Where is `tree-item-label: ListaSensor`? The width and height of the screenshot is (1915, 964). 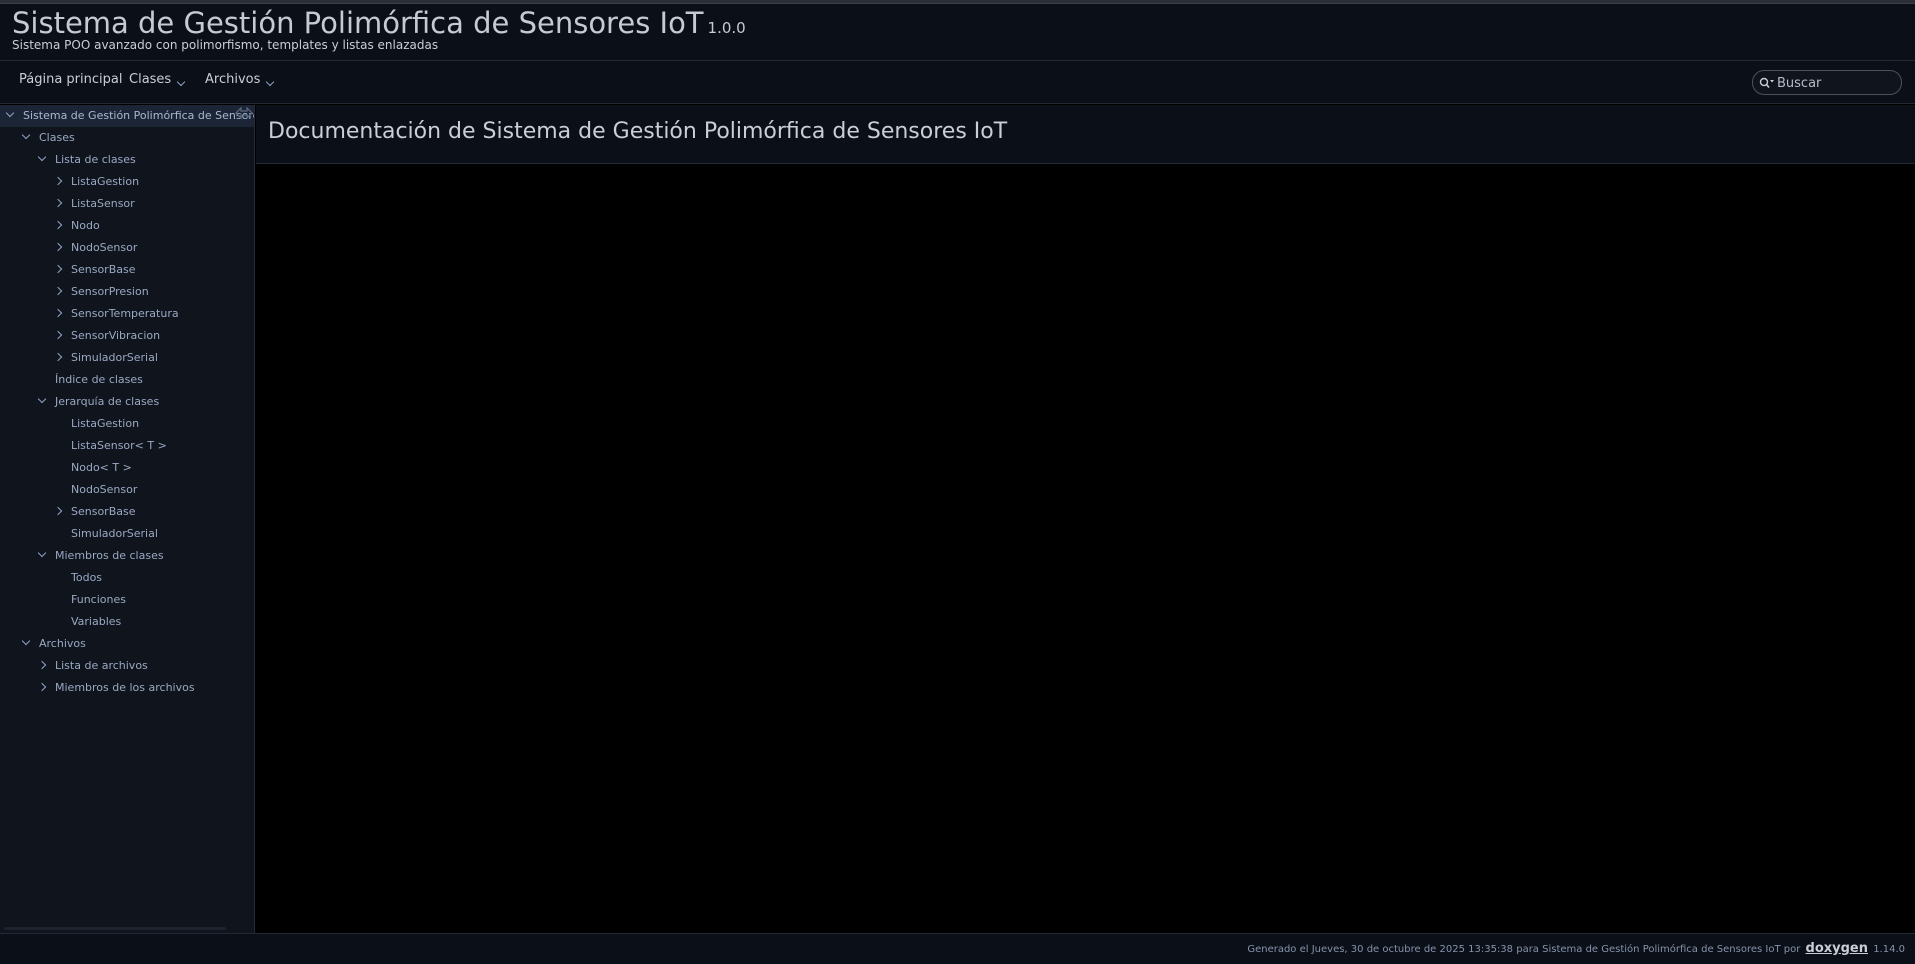
tree-item-label: ListaSensor is located at coordinates (103, 203).